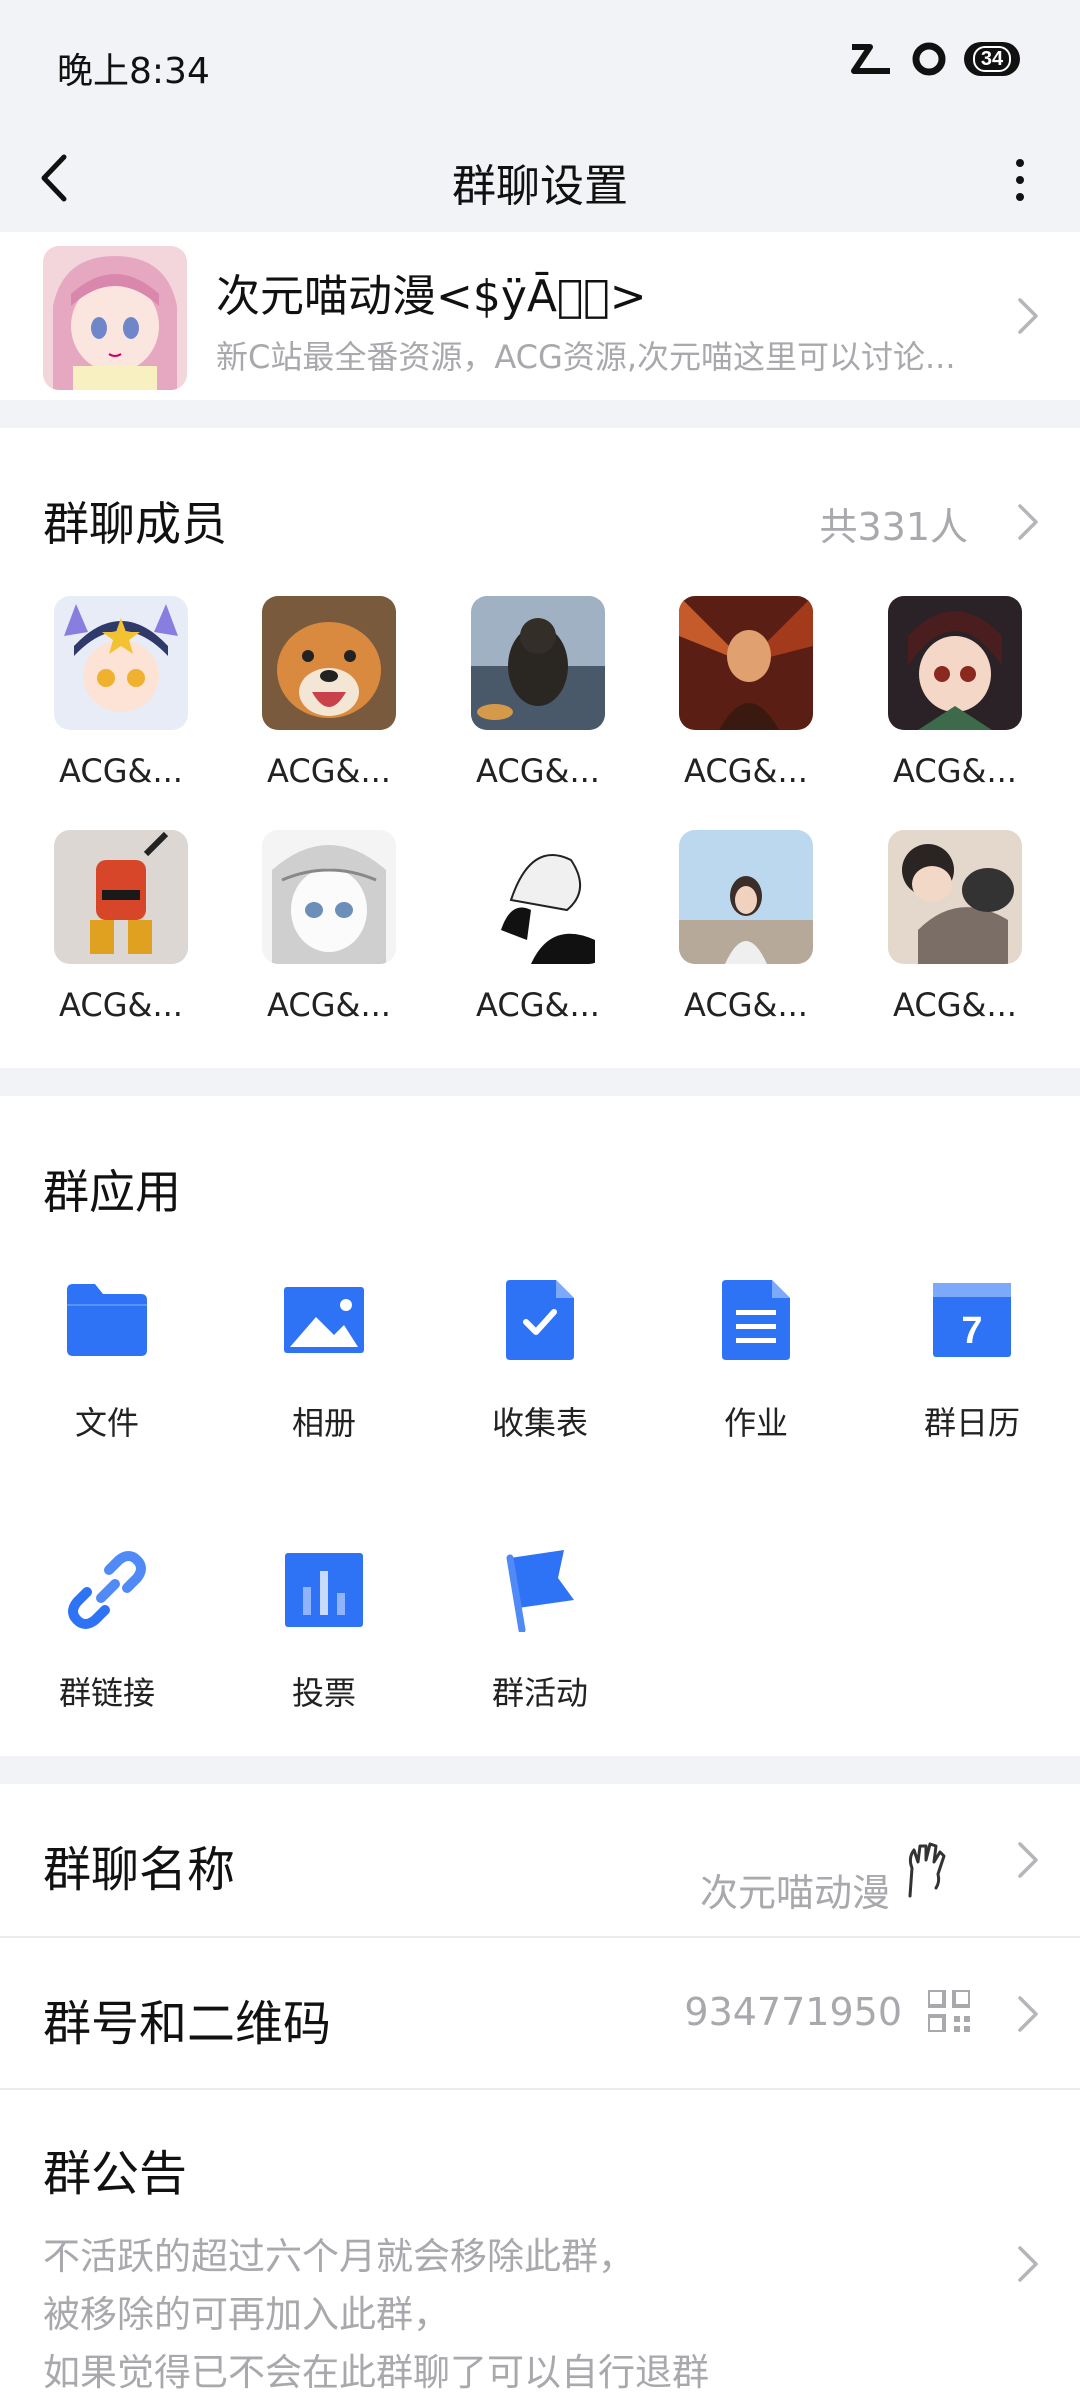 This screenshot has height=2400, width=1080. Describe the element at coordinates (755, 1423) in the screenshot. I see `app-label: 作业` at that location.